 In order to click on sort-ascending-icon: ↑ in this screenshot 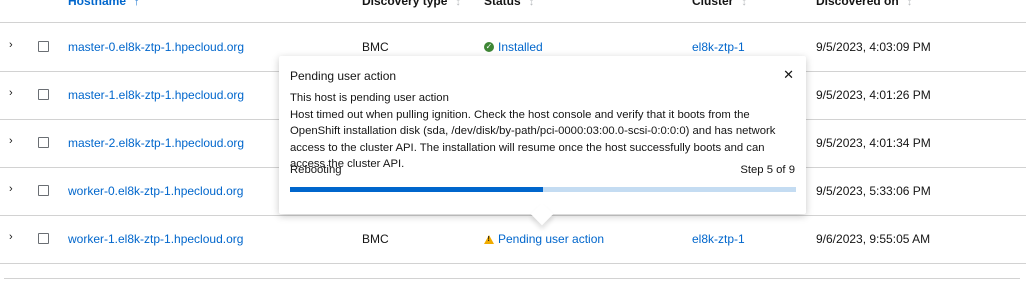, I will do `click(137, 4)`.